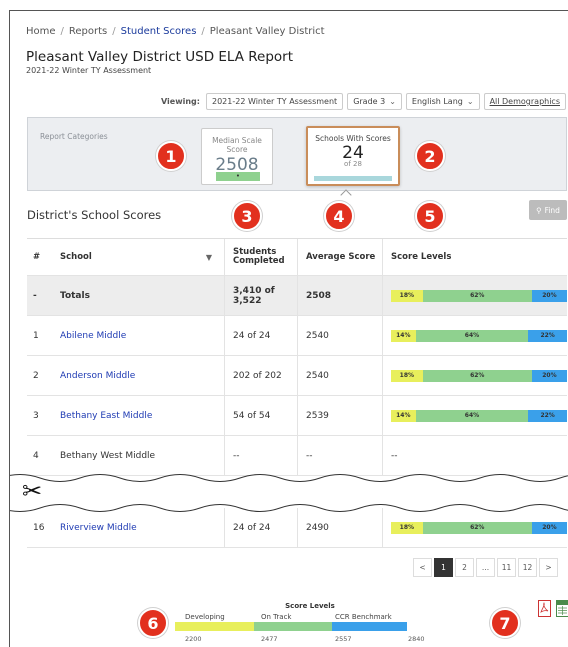 Image resolution: width=568 pixels, height=647 pixels. What do you see at coordinates (353, 164) in the screenshot?
I see `card-of-total: of 28` at bounding box center [353, 164].